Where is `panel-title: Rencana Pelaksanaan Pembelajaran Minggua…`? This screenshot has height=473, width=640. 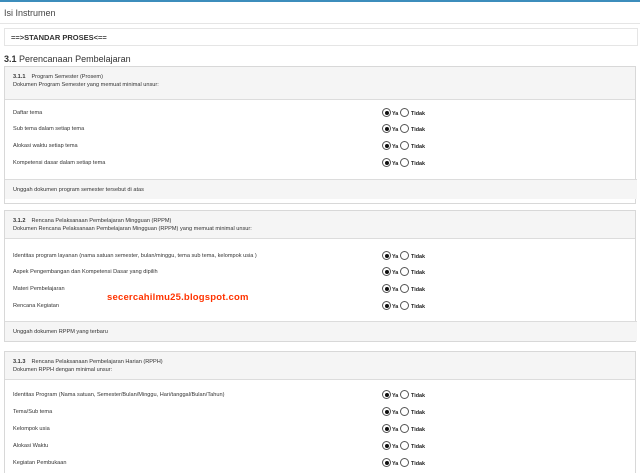
panel-title: Rencana Pelaksanaan Pembelajaran Minggua… is located at coordinates (101, 221).